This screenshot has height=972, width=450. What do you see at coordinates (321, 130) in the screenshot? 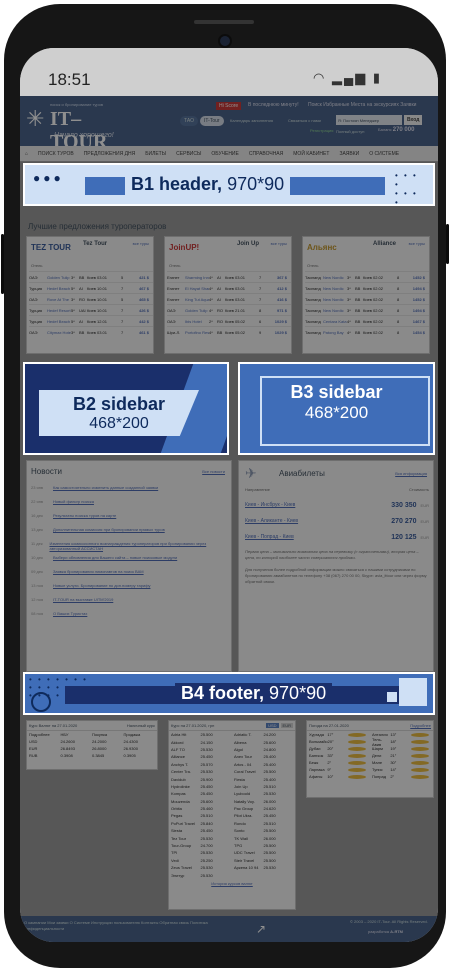
I see `register-link: Регистрация` at bounding box center [321, 130].